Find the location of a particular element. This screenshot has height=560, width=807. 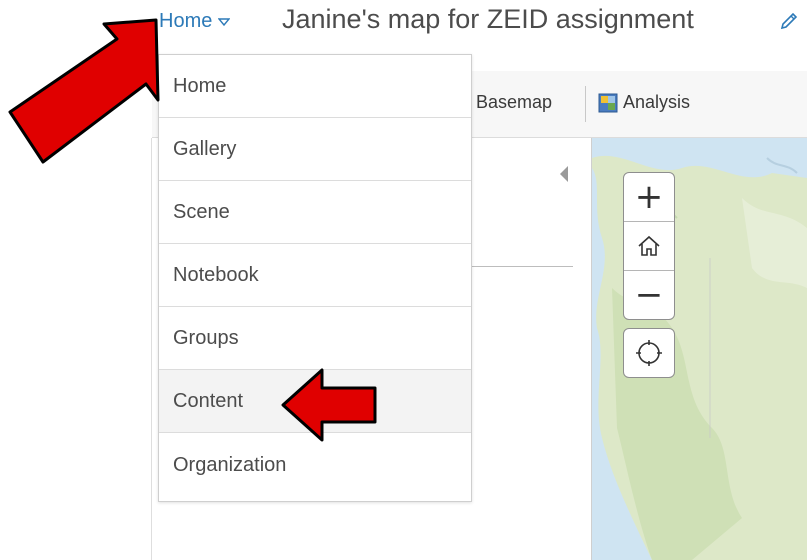

basemap-button: Basemap is located at coordinates (514, 102).